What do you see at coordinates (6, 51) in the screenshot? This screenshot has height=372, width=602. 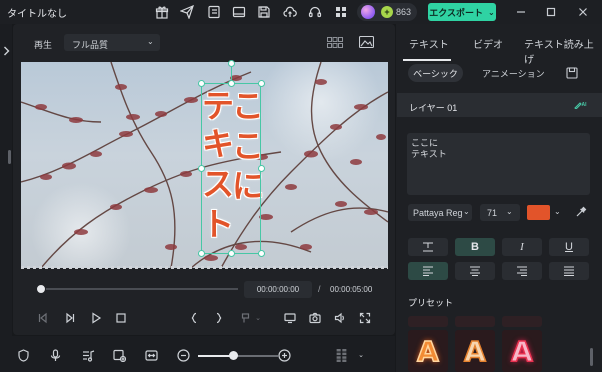 I see `chevron-right-icon` at bounding box center [6, 51].